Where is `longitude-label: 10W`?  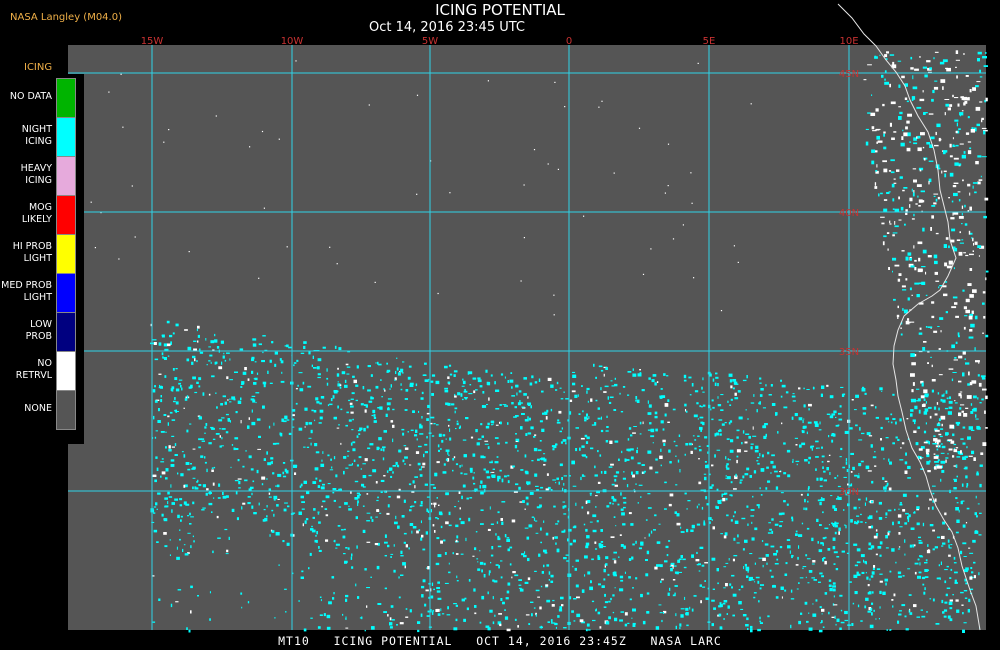
longitude-label: 10W is located at coordinates (292, 41).